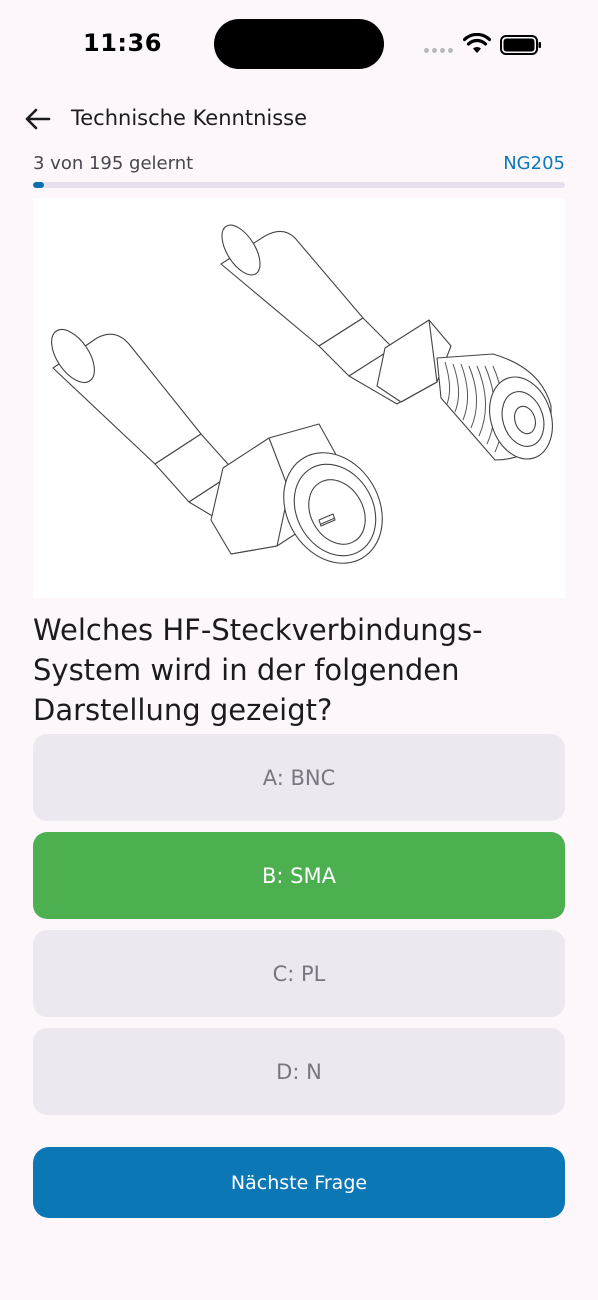  I want to click on back-button, so click(38, 119).